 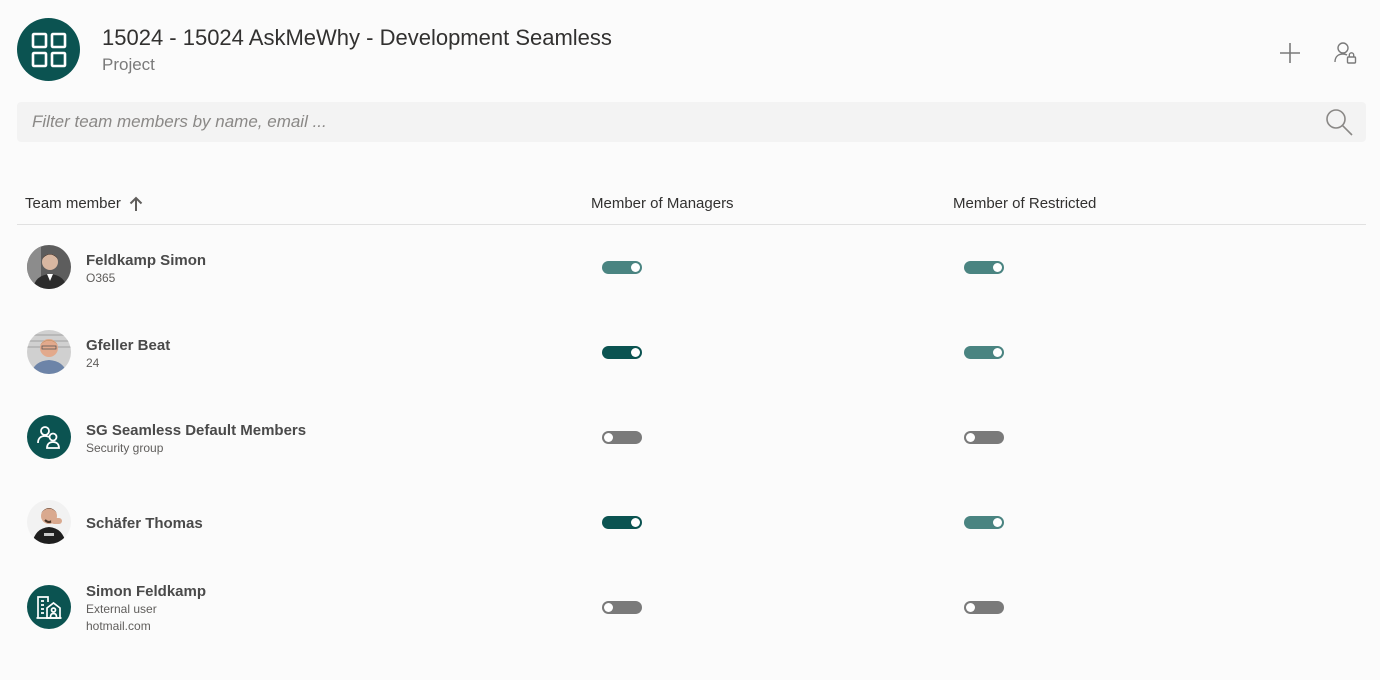 What do you see at coordinates (73, 203) in the screenshot?
I see `column-header-label: Team member` at bounding box center [73, 203].